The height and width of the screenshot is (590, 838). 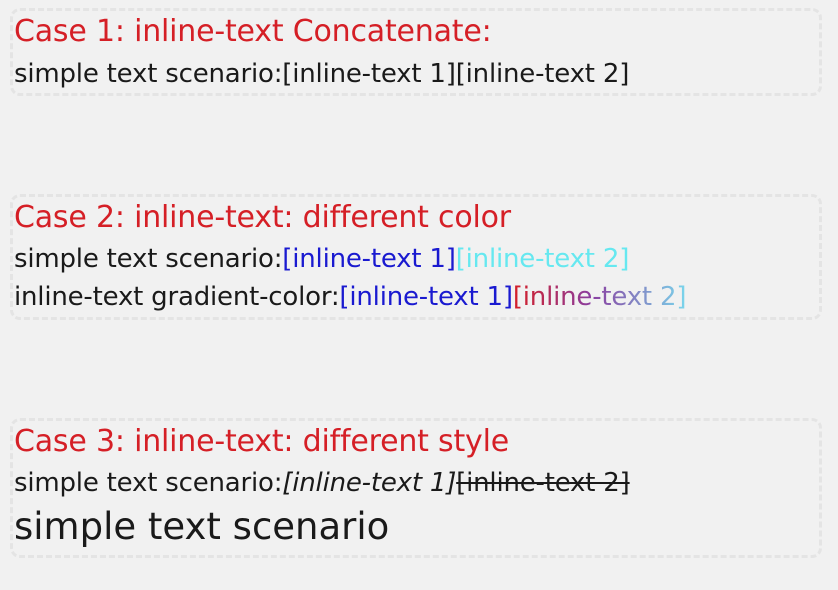 I want to click on case2-line1-span2: [inline-text 2], so click(x=542, y=259).